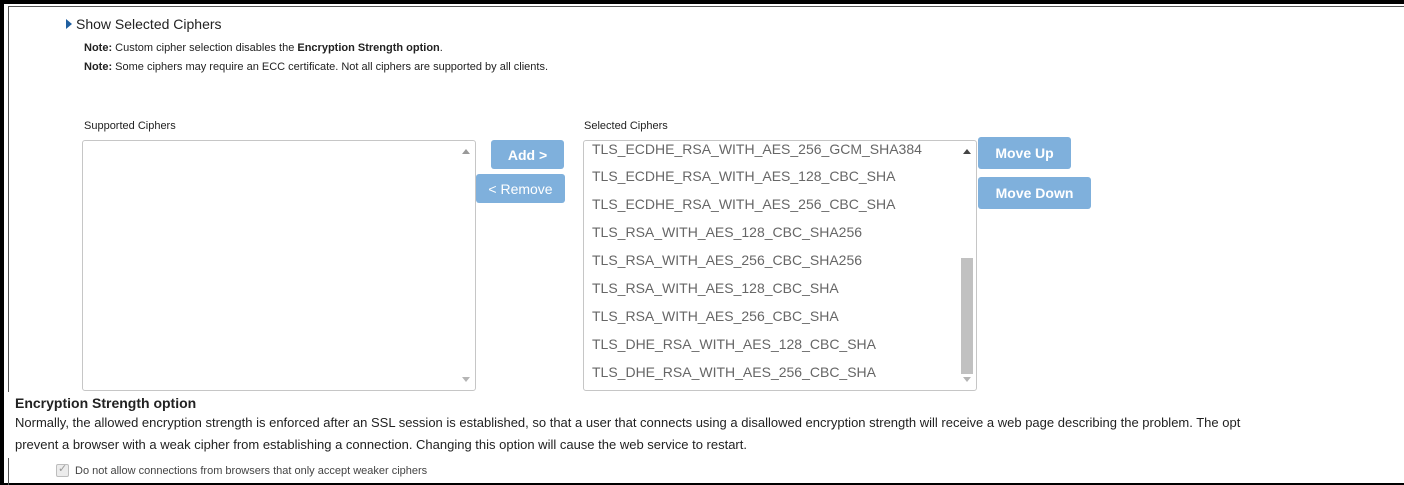 Image resolution: width=1404 pixels, height=485 pixels. Describe the element at coordinates (149, 24) in the screenshot. I see `toggle-label: Show Selected Ciphers` at that location.